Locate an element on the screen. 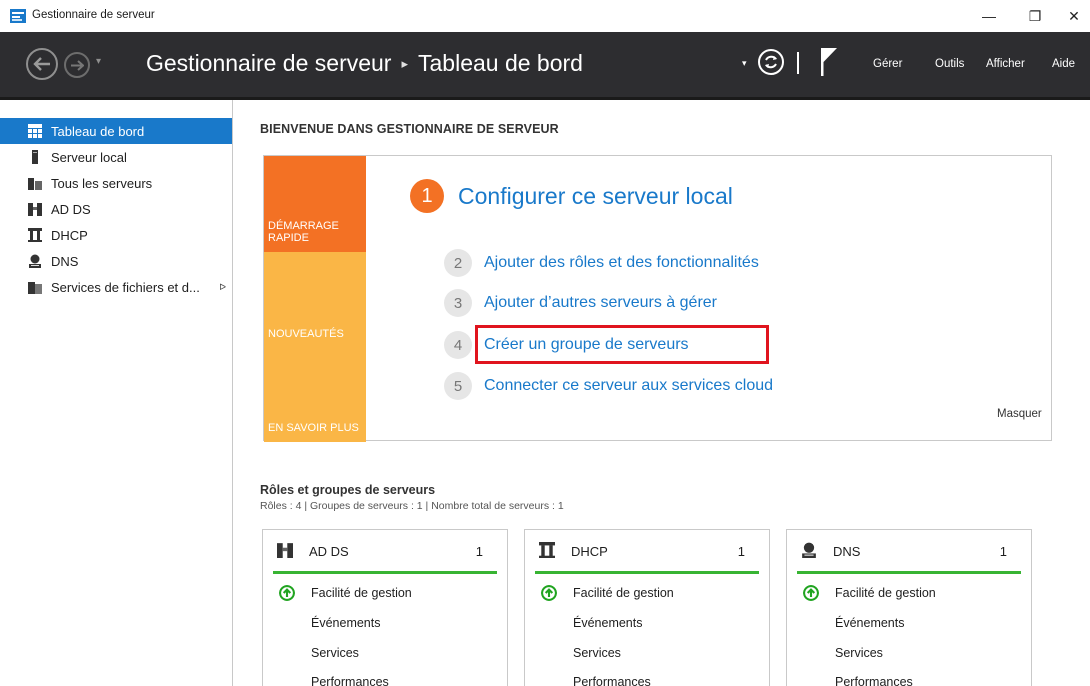  server-icon is located at coordinates (35, 157).